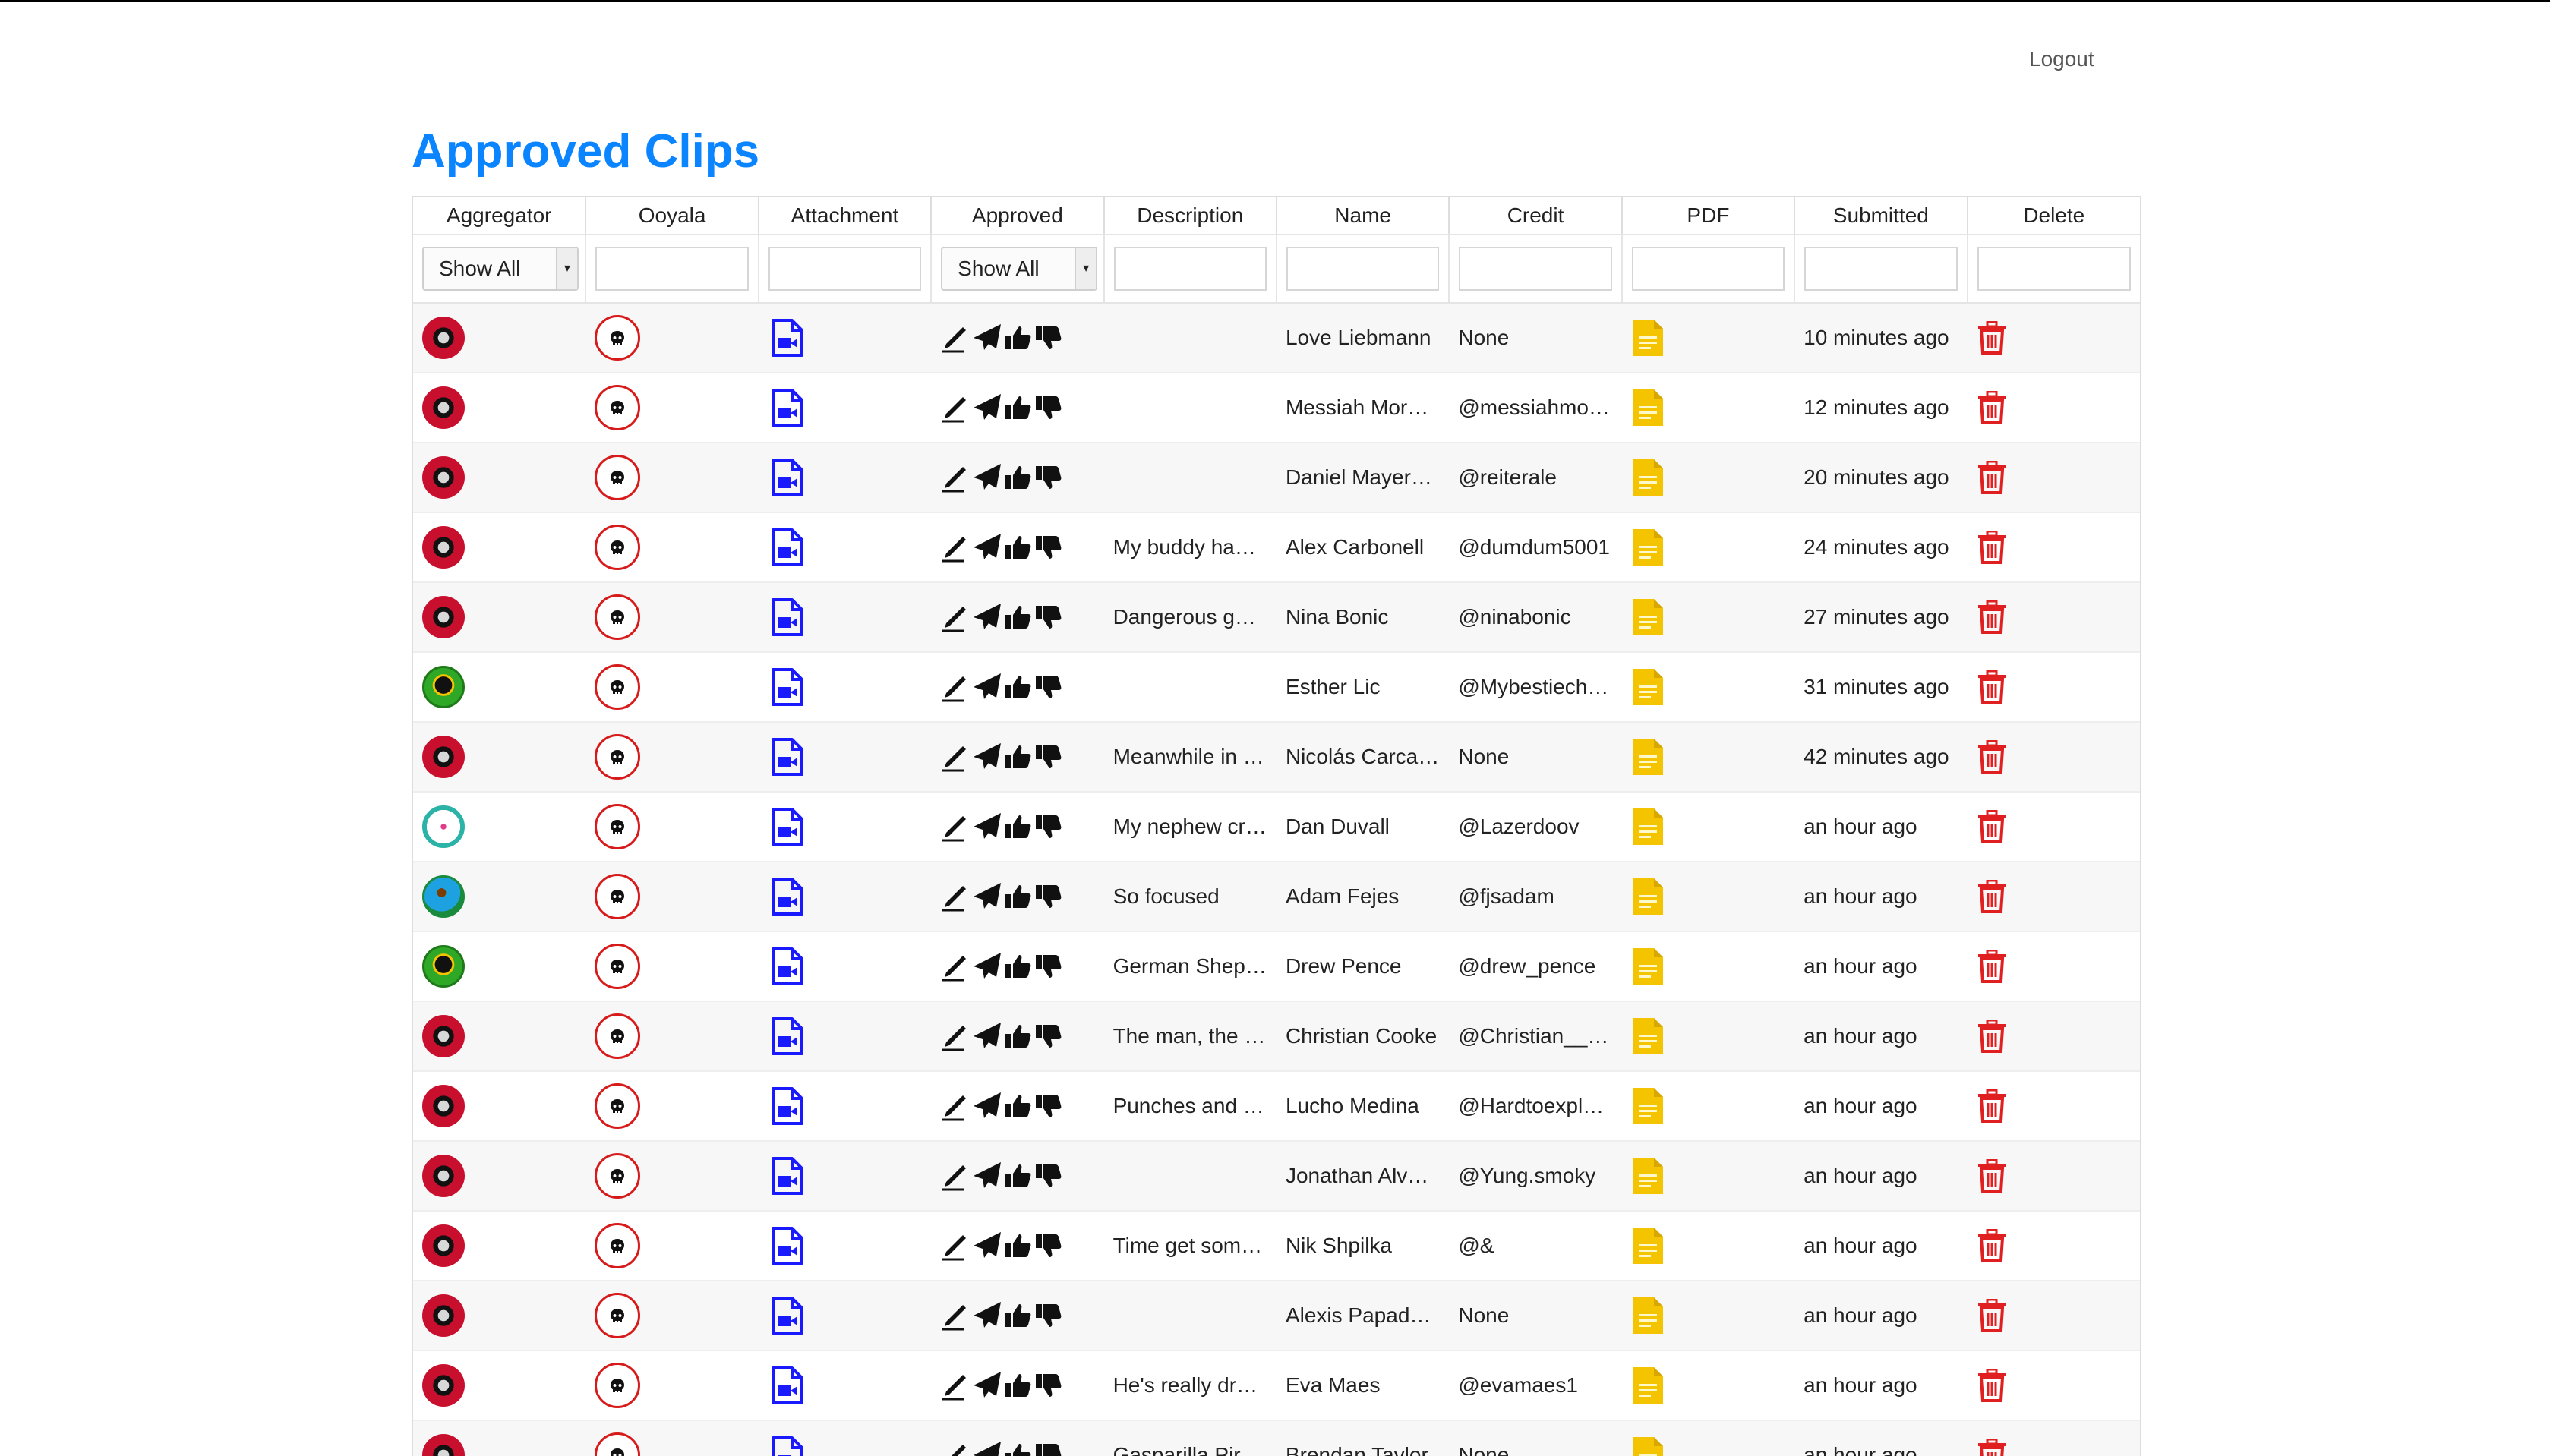 The height and width of the screenshot is (1456, 2550). I want to click on logout-link: Logout, so click(2061, 59).